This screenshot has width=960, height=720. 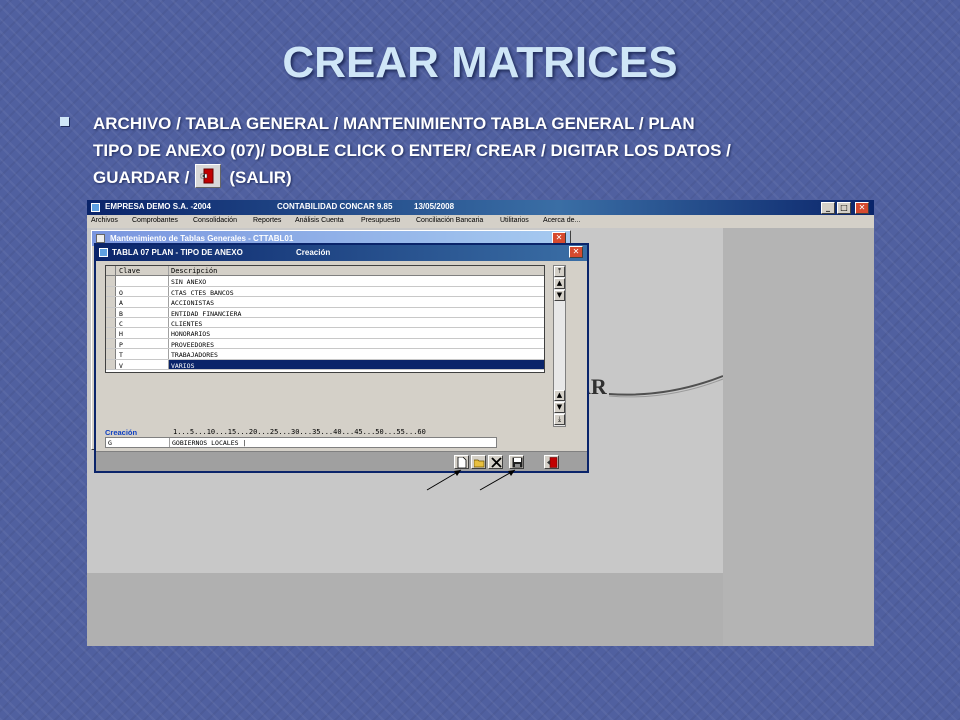 I want to click on exit-door-icon, so click(x=208, y=176).